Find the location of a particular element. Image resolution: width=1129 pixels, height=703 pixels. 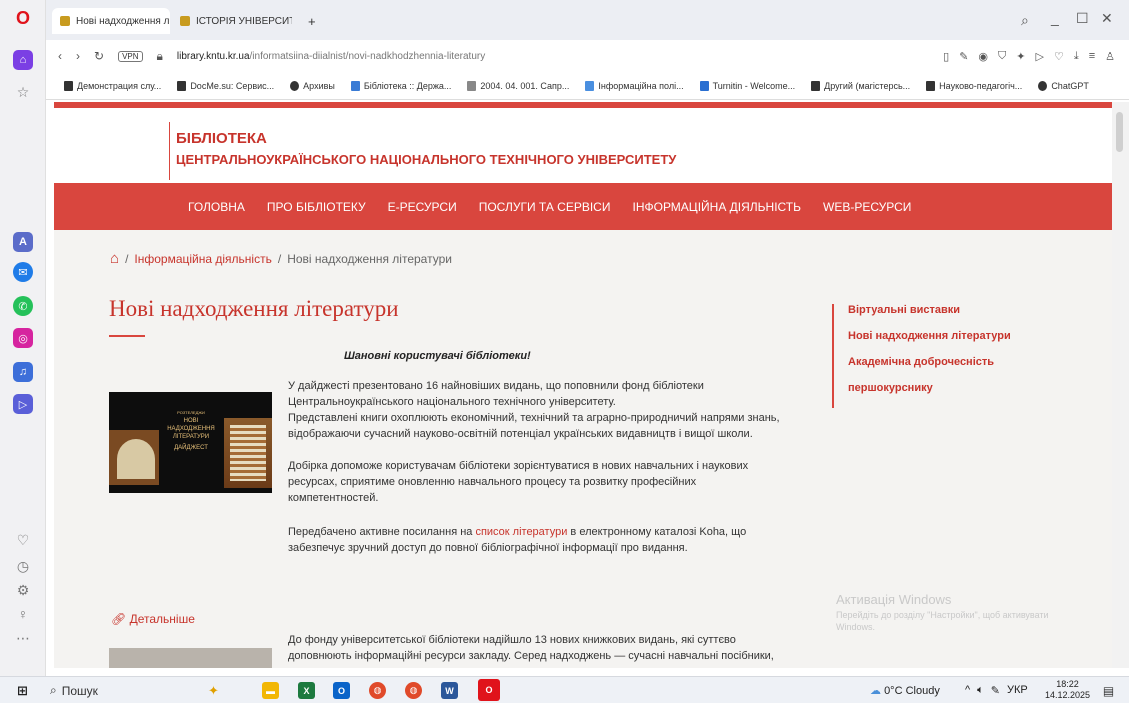

breadcrumb-section-link: Інформаційна діяльність is located at coordinates (202, 259).